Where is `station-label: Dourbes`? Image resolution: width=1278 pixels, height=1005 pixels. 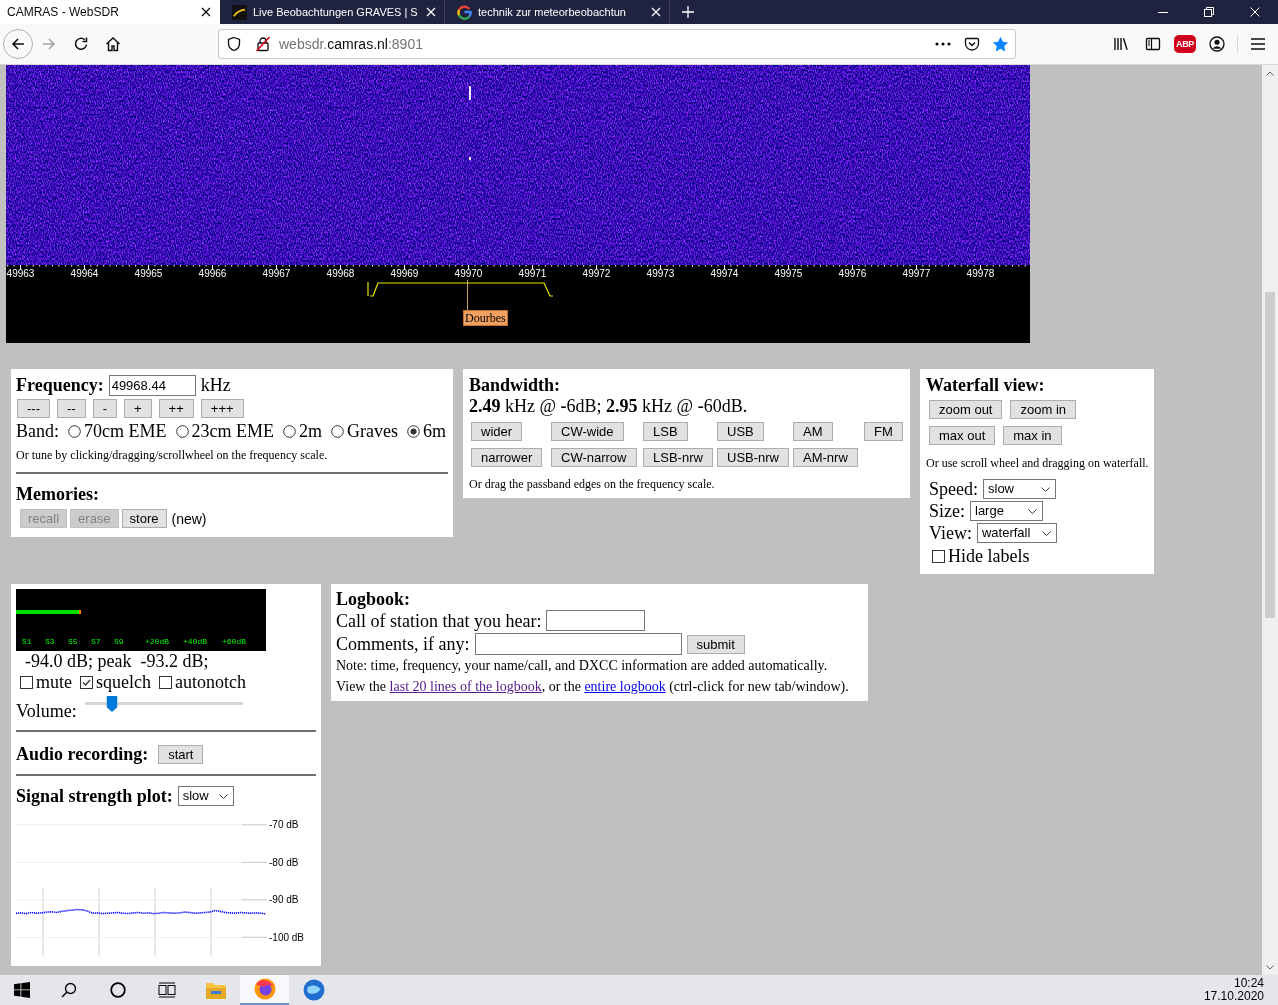 station-label: Dourbes is located at coordinates (485, 318).